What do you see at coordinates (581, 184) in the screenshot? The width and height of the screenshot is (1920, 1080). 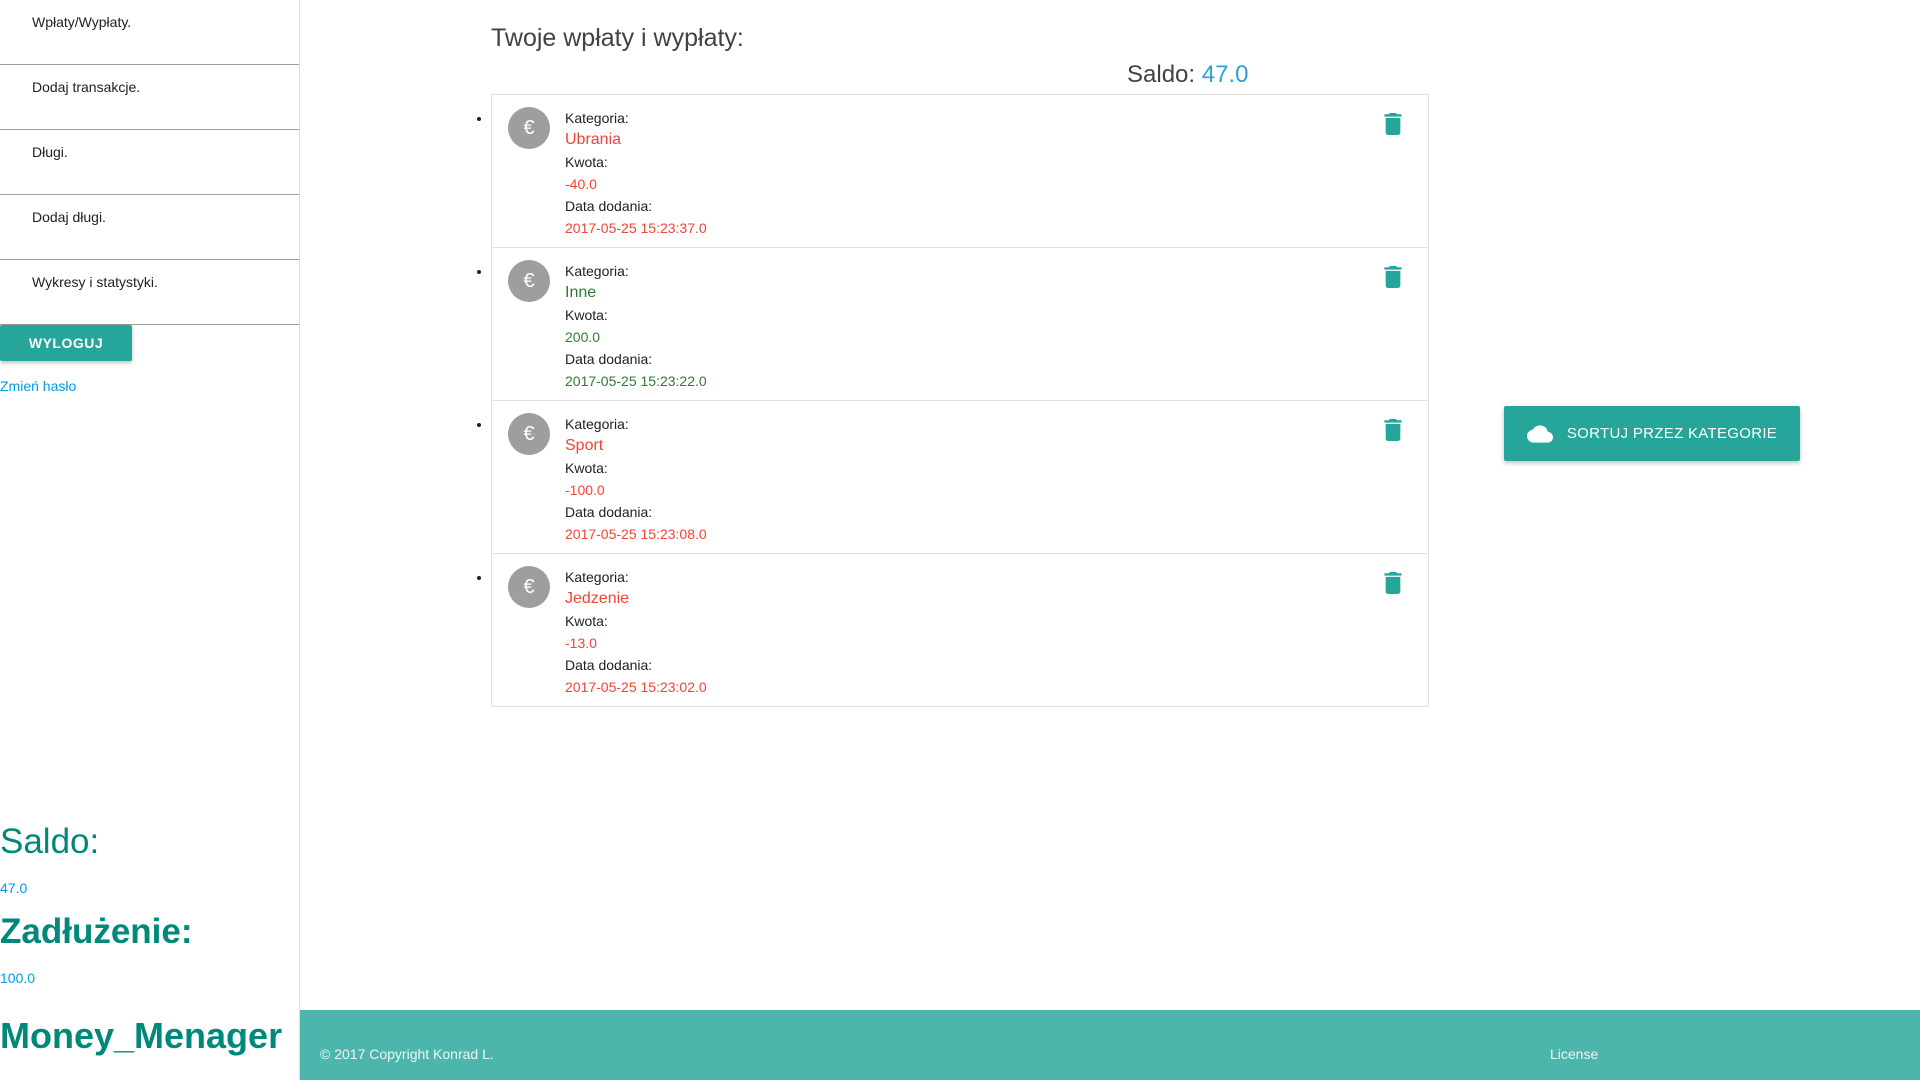 I see `amount-value: -40.0` at bounding box center [581, 184].